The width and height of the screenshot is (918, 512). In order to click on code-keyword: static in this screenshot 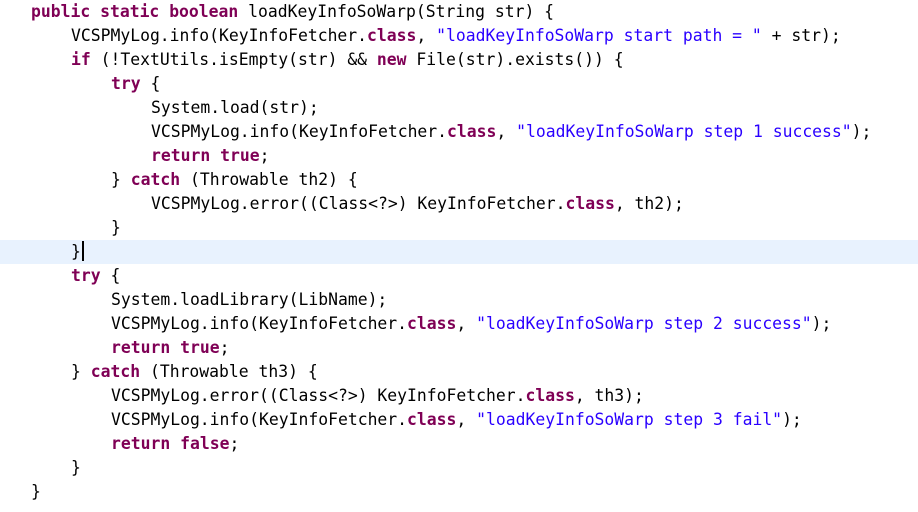, I will do `click(130, 11)`.